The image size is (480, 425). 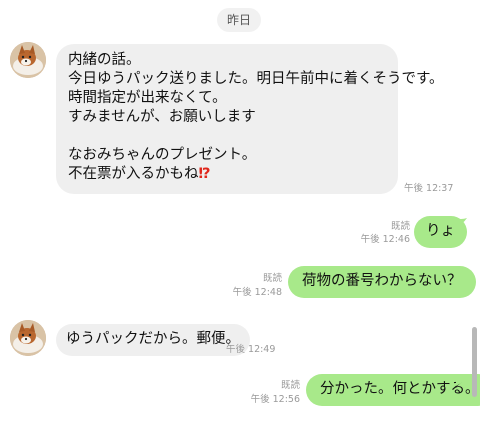 What do you see at coordinates (104, 60) in the screenshot?
I see `message-line: 内緒の話。` at bounding box center [104, 60].